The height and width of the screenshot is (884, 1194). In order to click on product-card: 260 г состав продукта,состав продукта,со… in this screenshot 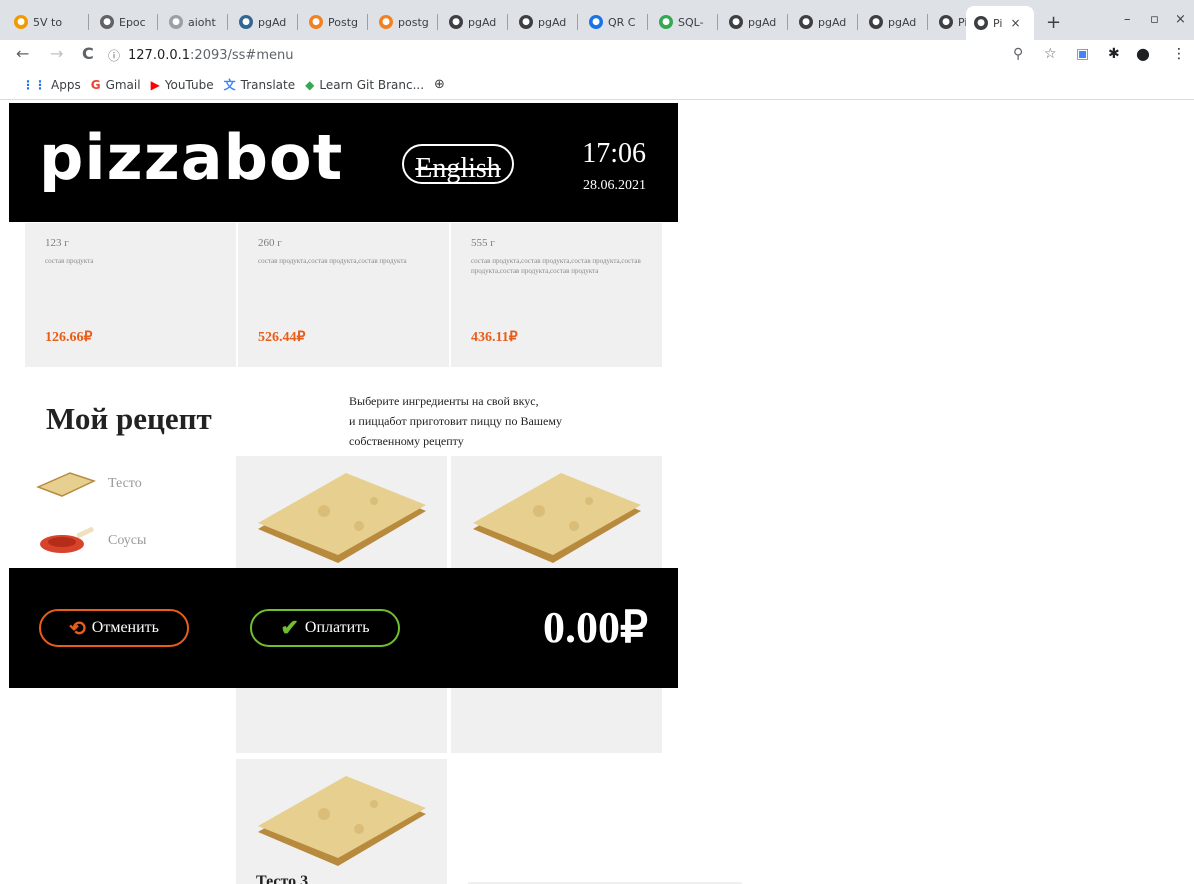, I will do `click(343, 295)`.